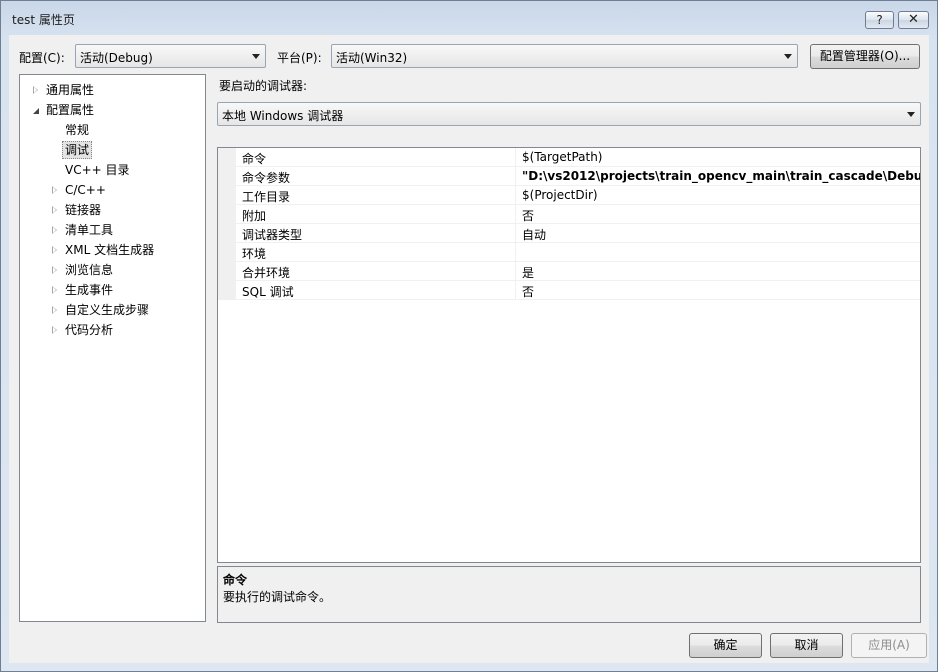  I want to click on config-value: 活动(Debug), so click(116, 58).